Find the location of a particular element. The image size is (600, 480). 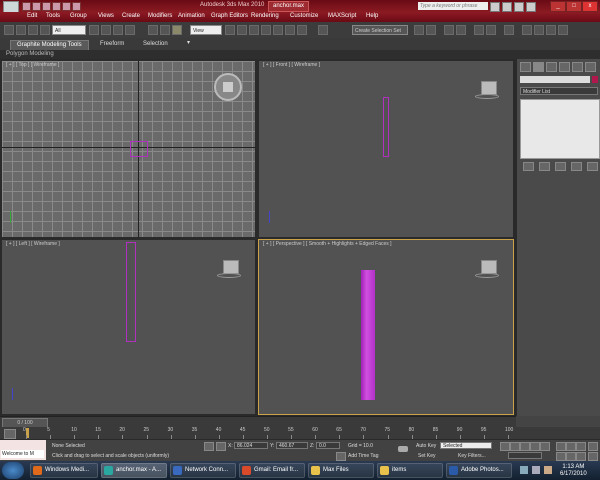

menu-group: Group is located at coordinates (78, 16).